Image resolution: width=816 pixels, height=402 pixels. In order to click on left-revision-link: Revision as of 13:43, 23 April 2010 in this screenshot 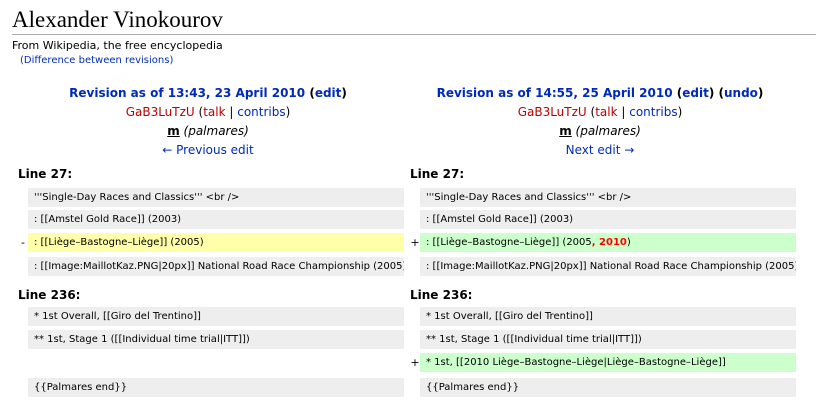, I will do `click(187, 93)`.